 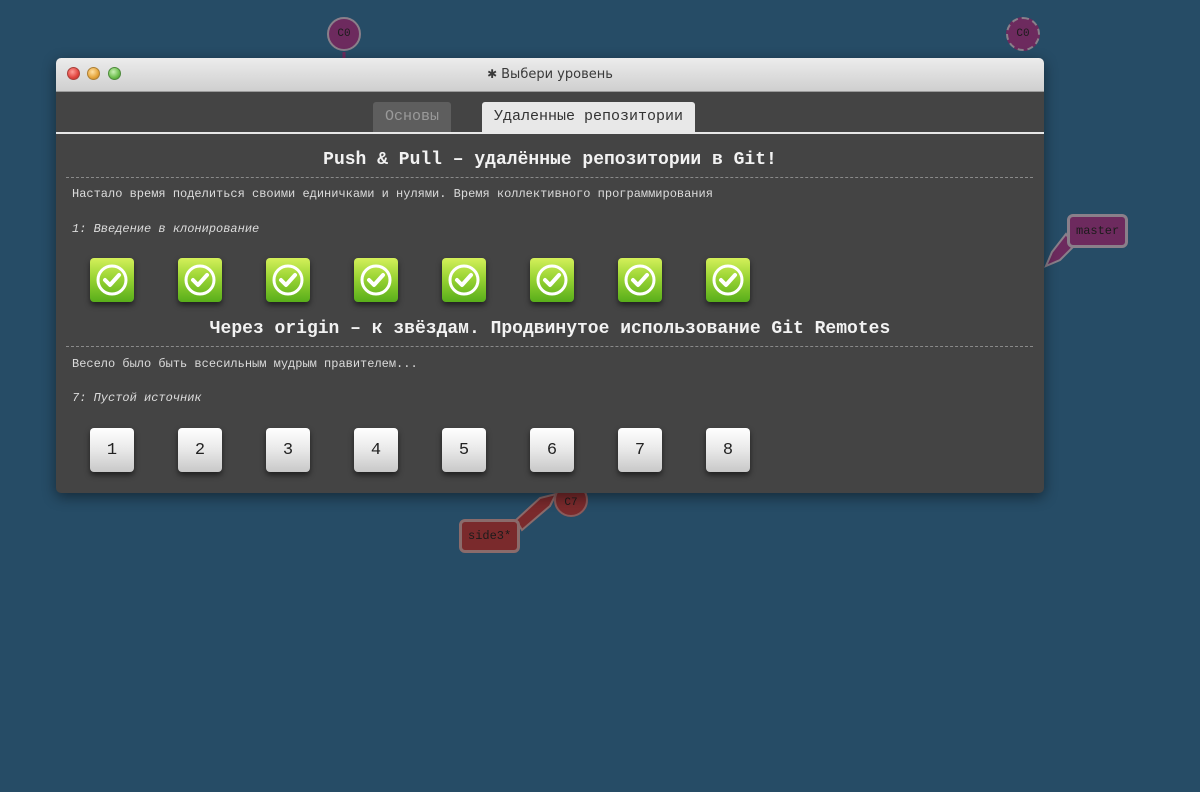 What do you see at coordinates (412, 117) in the screenshot?
I see `tab-basics: Основы` at bounding box center [412, 117].